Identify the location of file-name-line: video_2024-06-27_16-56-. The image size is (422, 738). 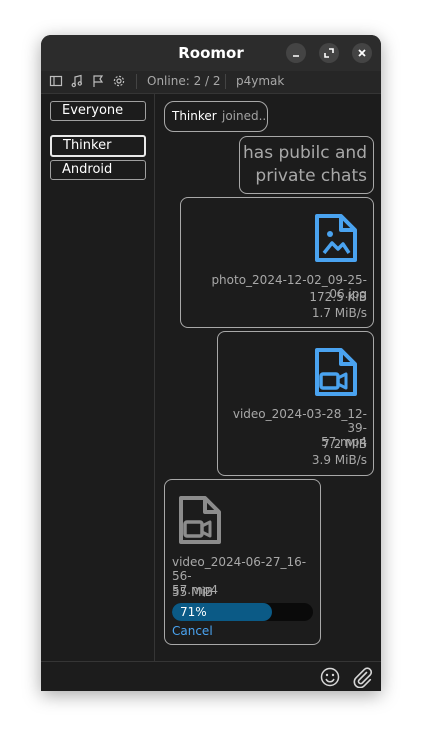
(239, 569).